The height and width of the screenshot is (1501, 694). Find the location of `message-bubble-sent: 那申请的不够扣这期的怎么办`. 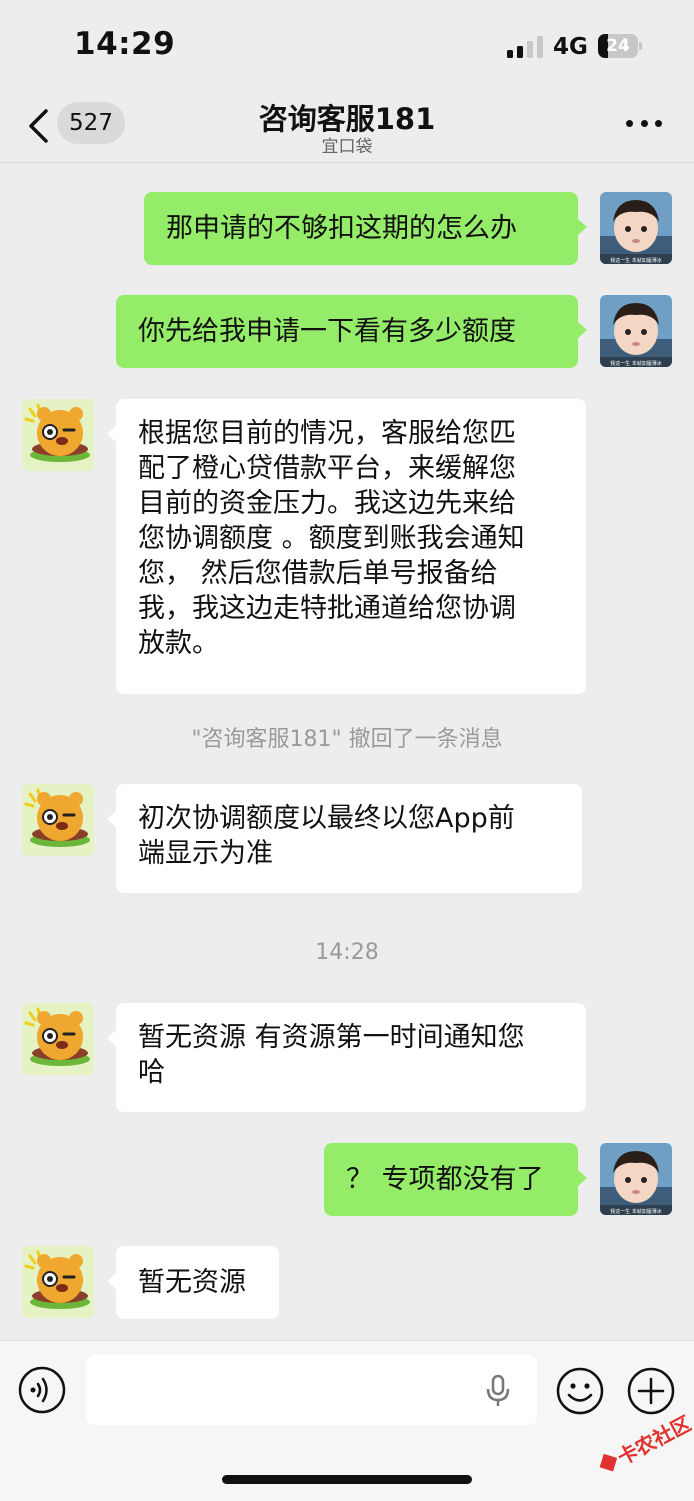

message-bubble-sent: 那申请的不够扣这期的怎么办 is located at coordinates (361, 228).